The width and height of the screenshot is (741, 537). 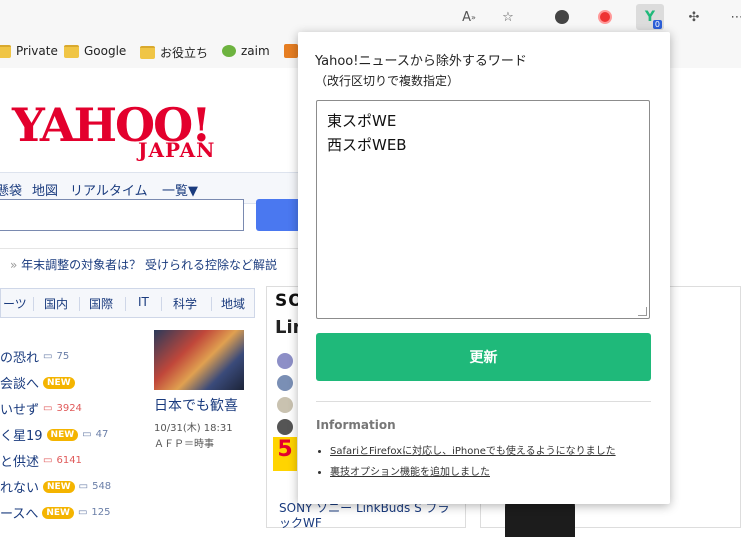 What do you see at coordinates (364, 516) in the screenshot?
I see `ad-title: SONY ソニー LinkBuds S ブラ ックWF` at bounding box center [364, 516].